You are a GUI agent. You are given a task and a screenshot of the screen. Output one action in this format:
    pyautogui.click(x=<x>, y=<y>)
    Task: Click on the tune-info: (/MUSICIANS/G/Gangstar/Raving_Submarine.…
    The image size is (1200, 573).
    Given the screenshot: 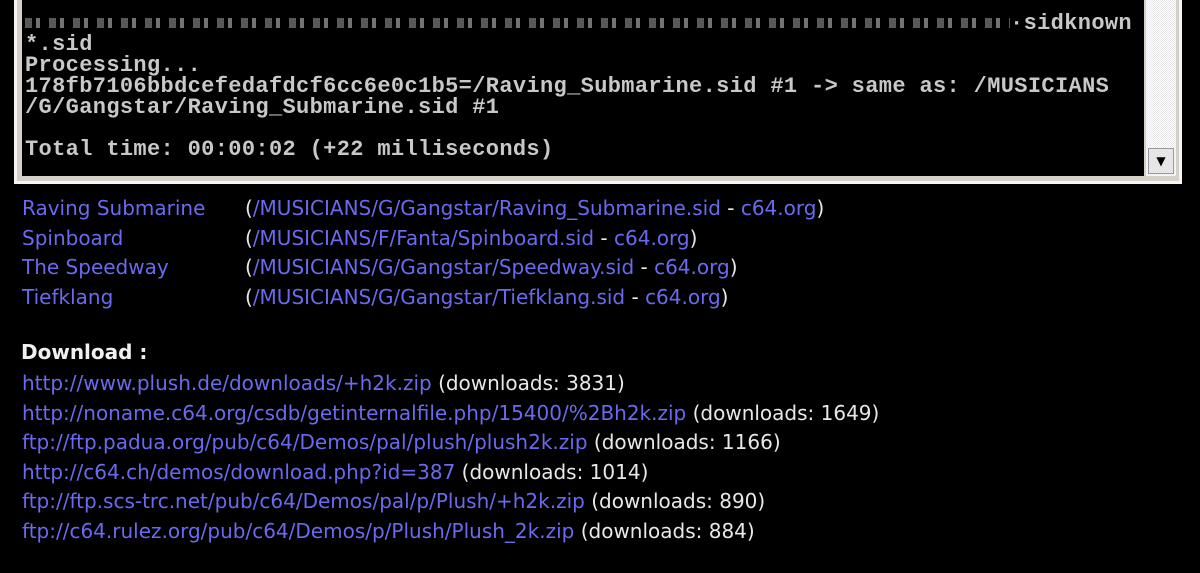 What is the action you would take?
    pyautogui.click(x=535, y=208)
    